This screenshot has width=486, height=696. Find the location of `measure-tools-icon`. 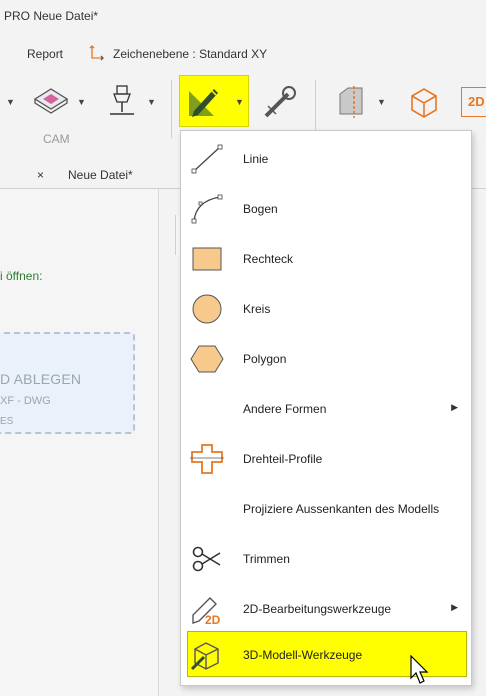

measure-tools-icon is located at coordinates (279, 102).